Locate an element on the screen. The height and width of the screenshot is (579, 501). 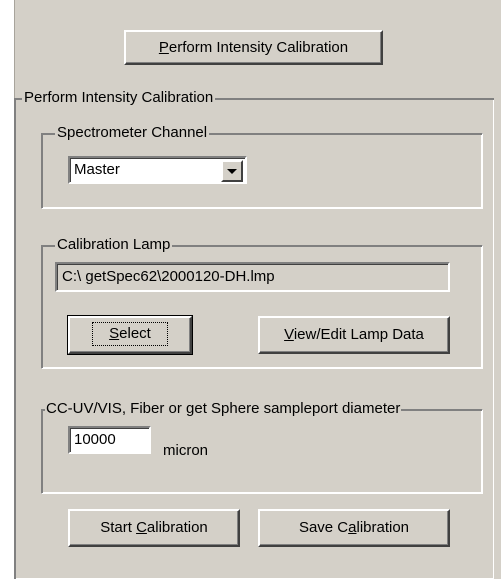
select-lamp-button: Select is located at coordinates (130, 335).